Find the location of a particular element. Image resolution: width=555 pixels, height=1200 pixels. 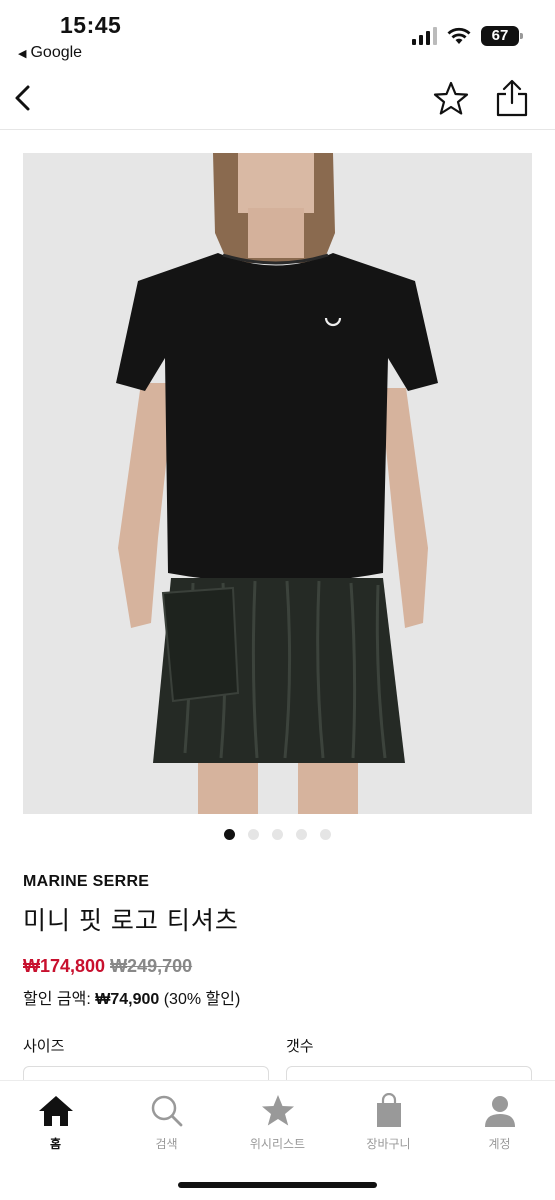

tab-account: 계정 is located at coordinates (499, 1122).